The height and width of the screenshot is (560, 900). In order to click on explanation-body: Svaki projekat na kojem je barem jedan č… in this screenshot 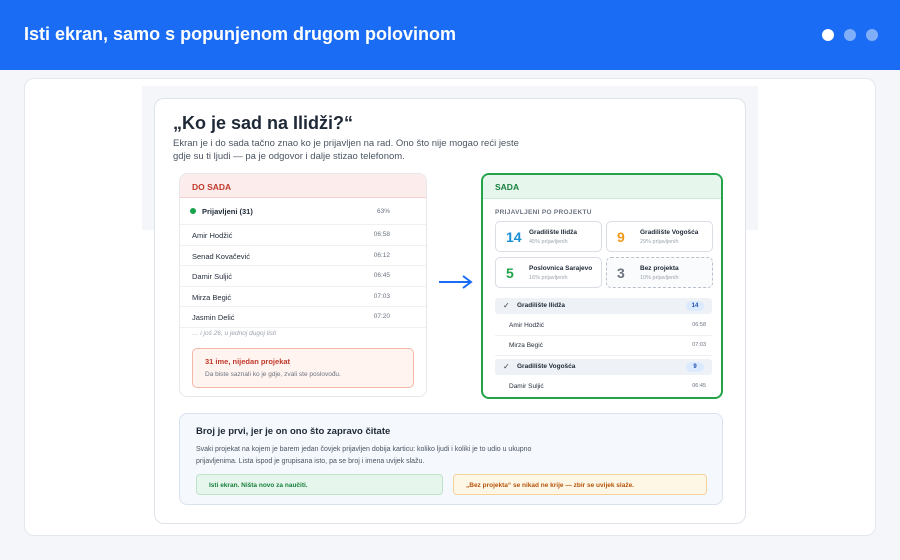, I will do `click(364, 455)`.